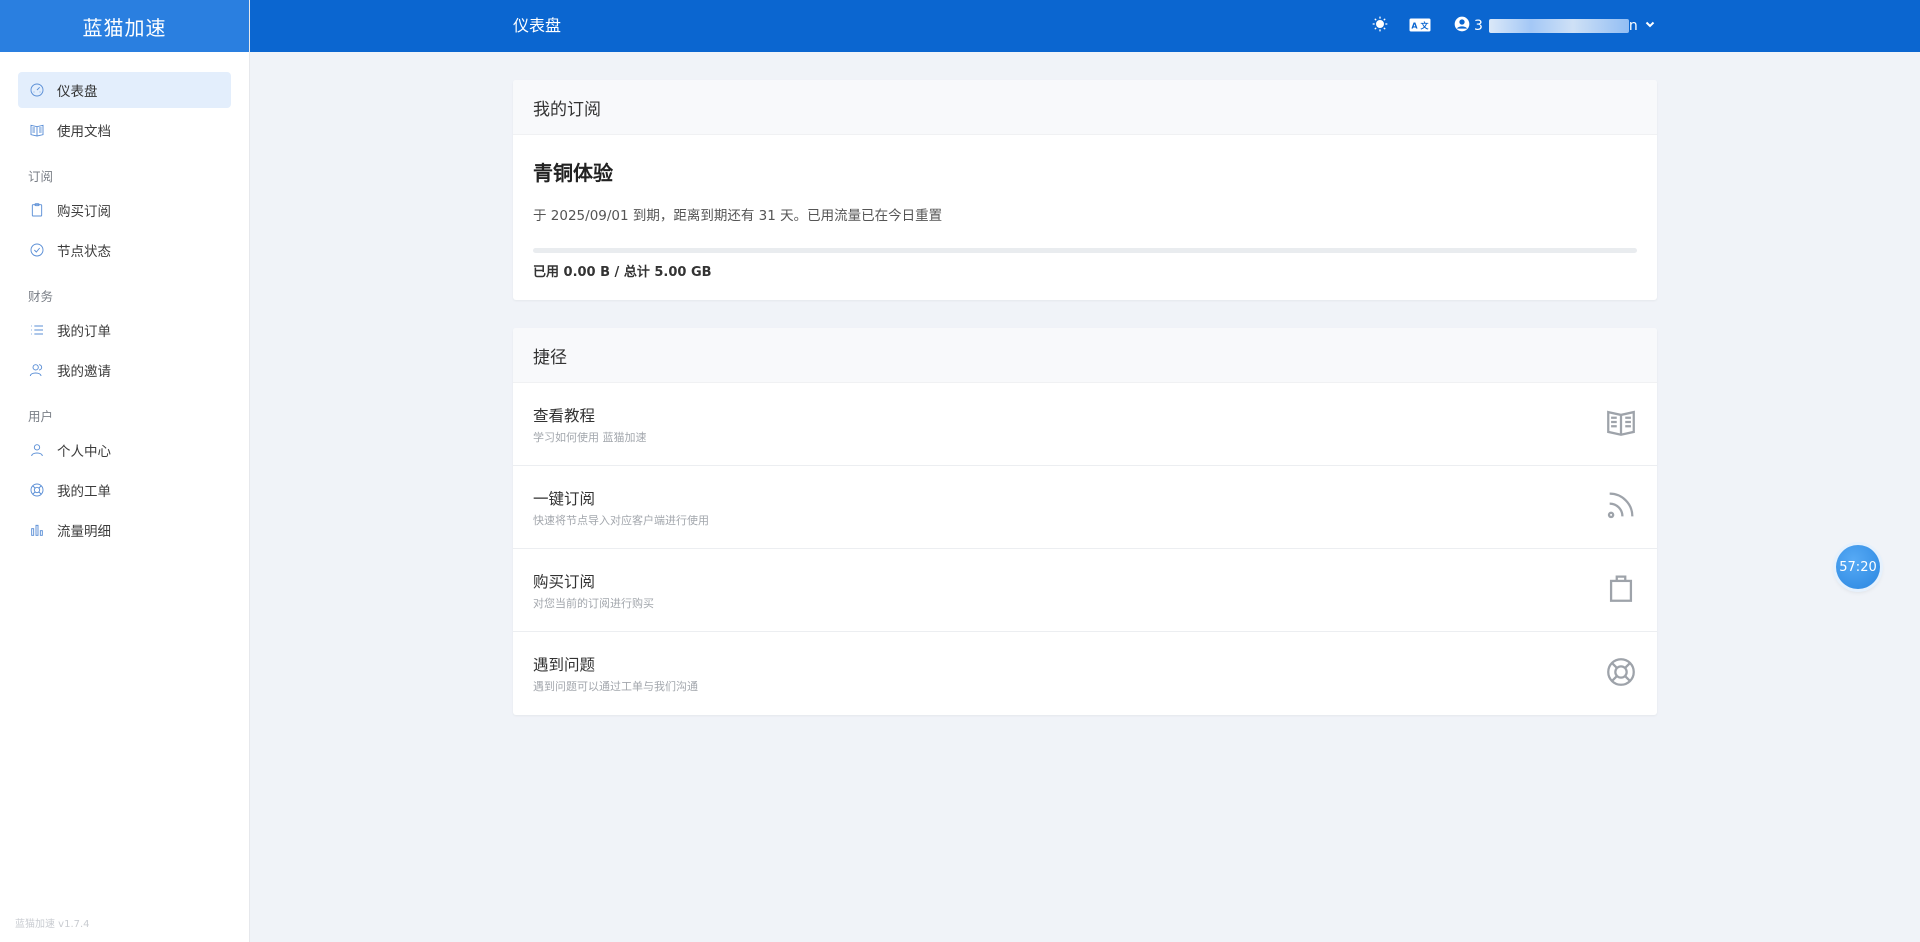 This screenshot has height=942, width=1920. Describe the element at coordinates (1558, 26) in the screenshot. I see `username-masked` at that location.